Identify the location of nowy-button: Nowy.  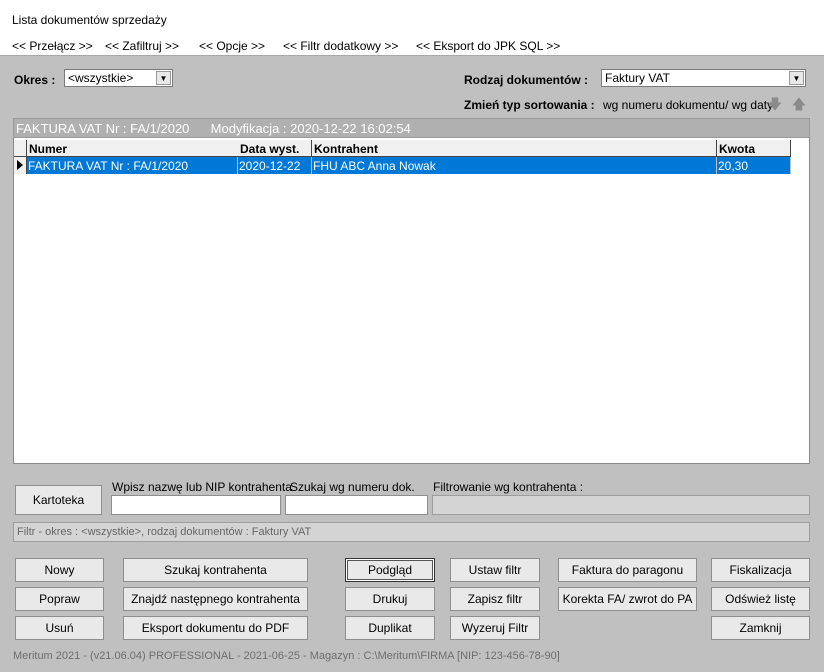
(59, 570).